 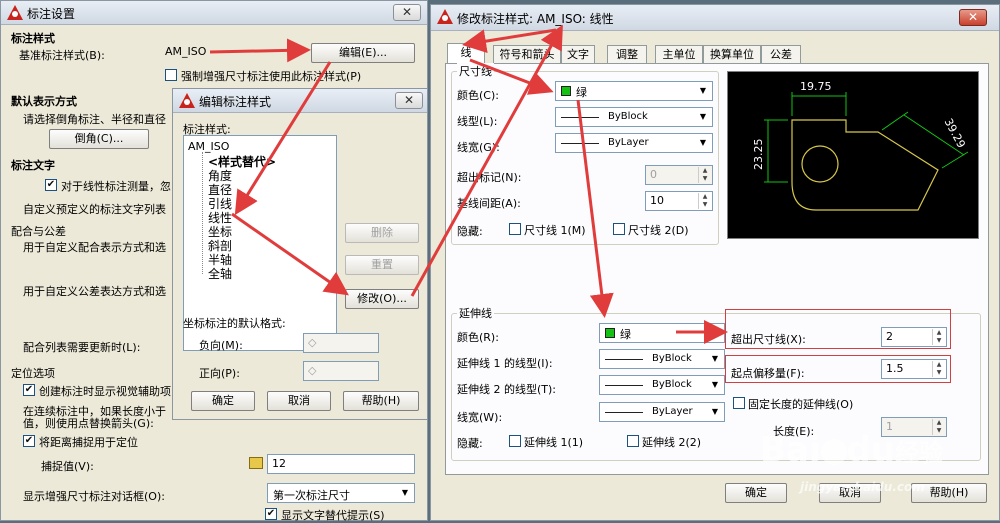 I want to click on color-value: 绿, so click(x=581, y=92).